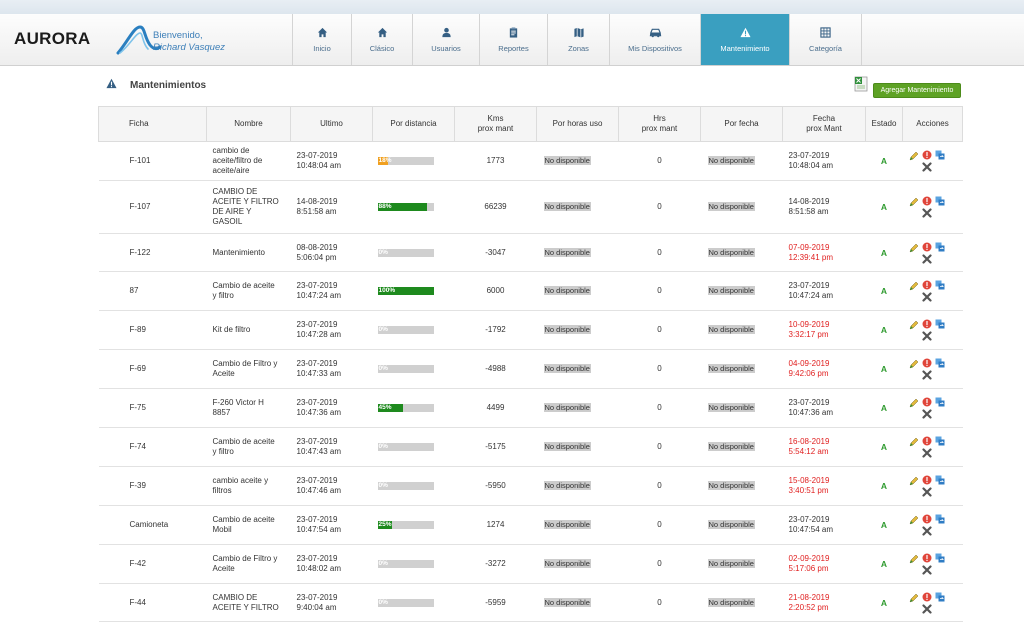 The height and width of the screenshot is (625, 1024). Describe the element at coordinates (577, 124) in the screenshot. I see `header-por-horas-uso: Por horas uso` at that location.